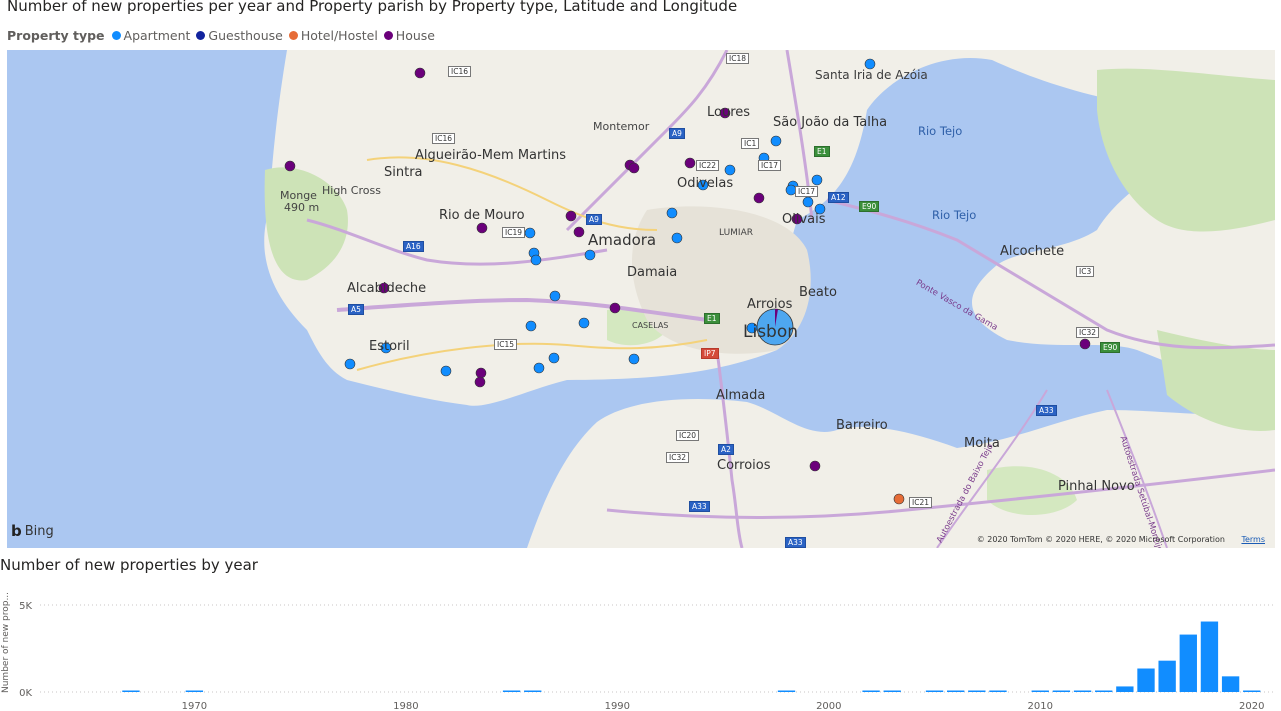  I want to click on bar-2005, so click(934, 691).